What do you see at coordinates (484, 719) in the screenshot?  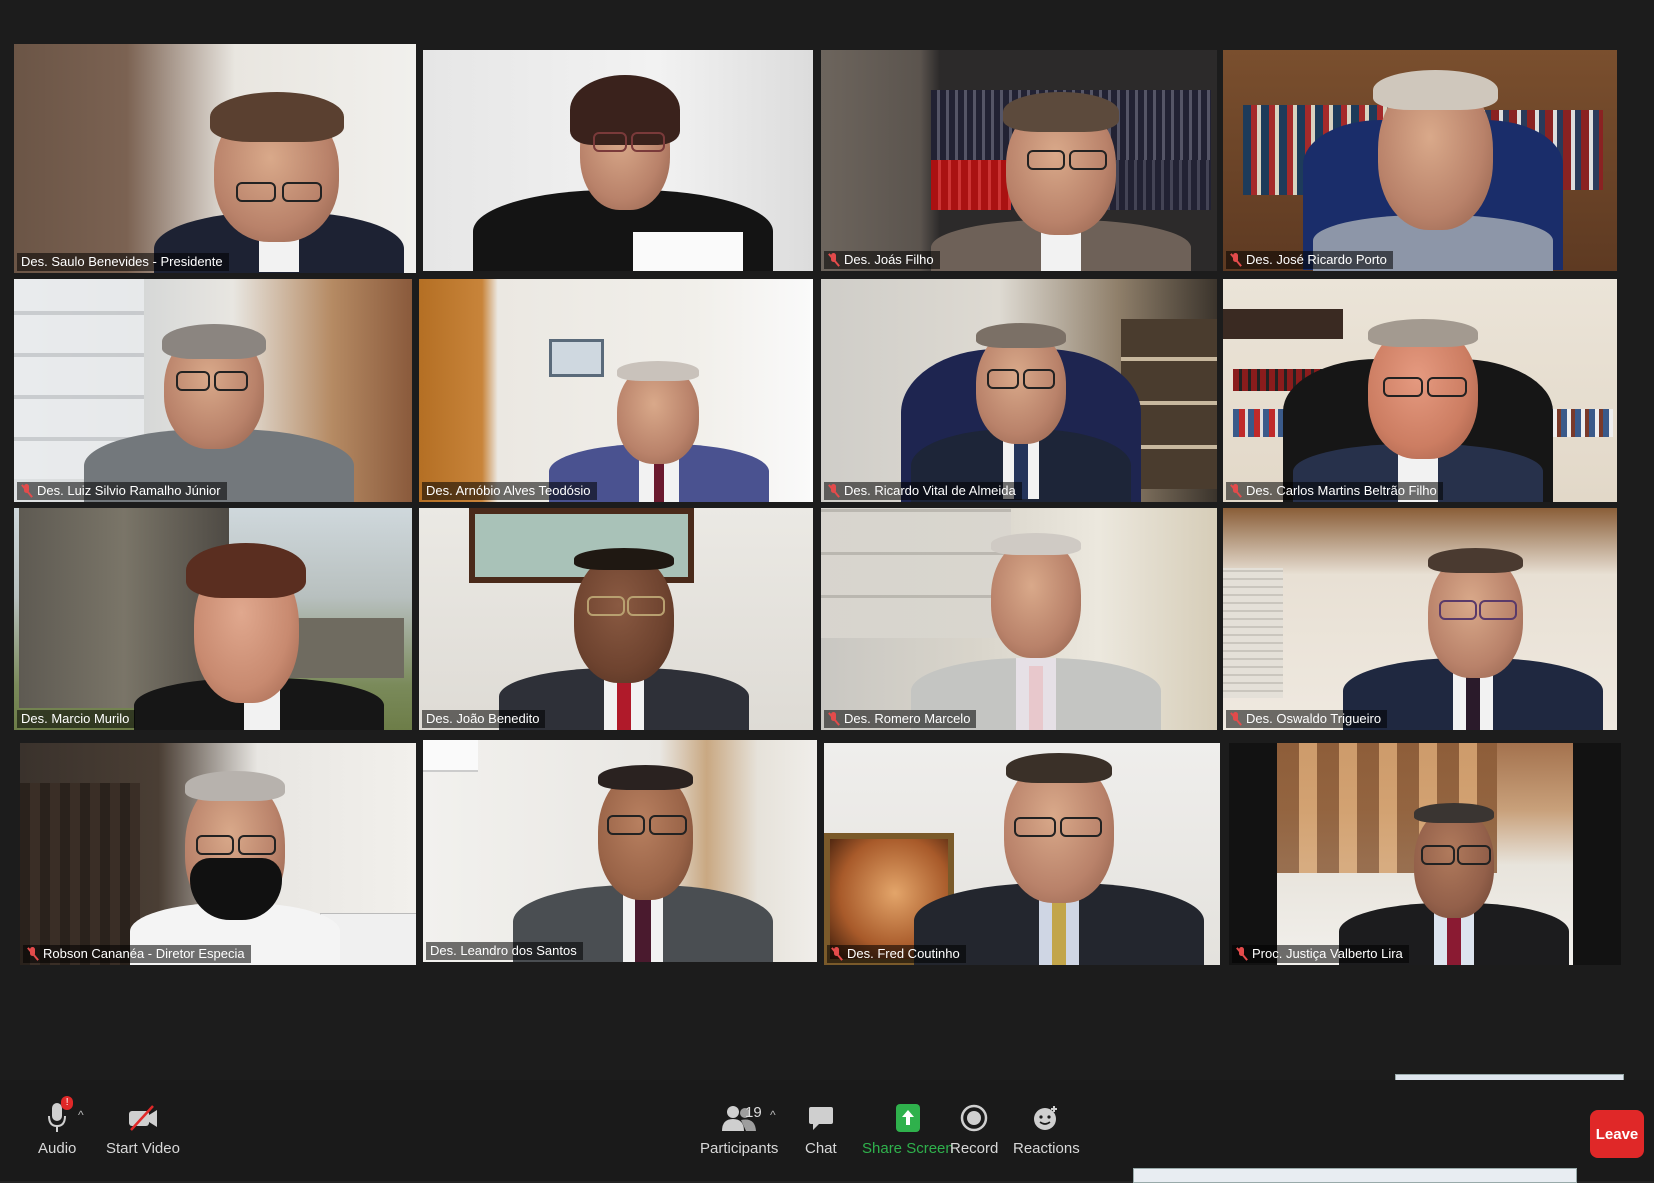 I see `participant-name: Des. João Benedito` at bounding box center [484, 719].